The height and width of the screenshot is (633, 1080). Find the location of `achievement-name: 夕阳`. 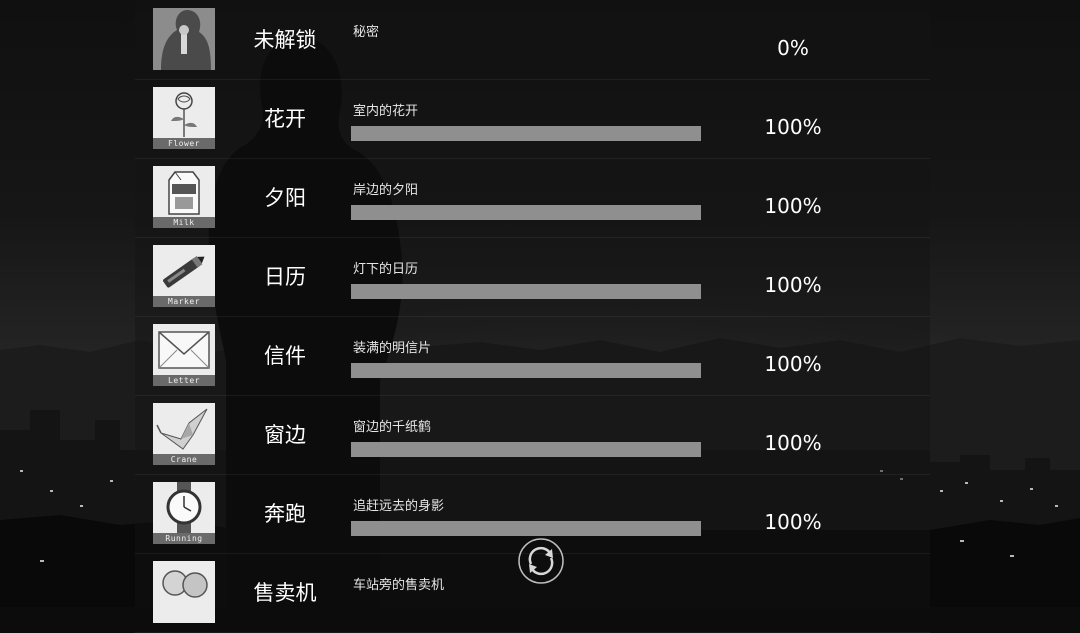

achievement-name: 夕阳 is located at coordinates (285, 198).